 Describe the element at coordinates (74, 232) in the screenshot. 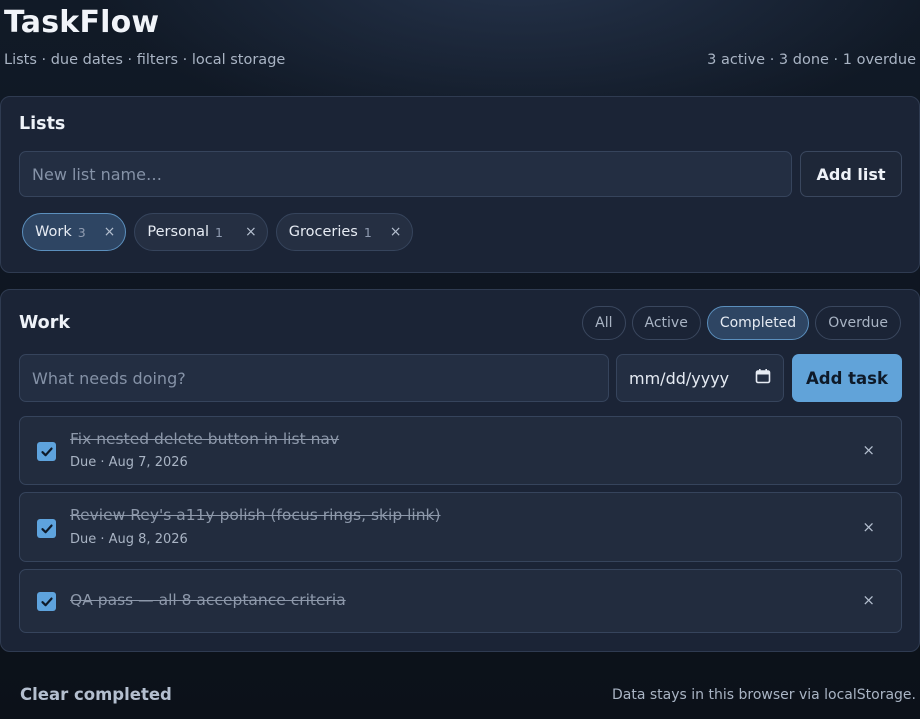

I see `list-chip-work: Work 3 ×` at that location.